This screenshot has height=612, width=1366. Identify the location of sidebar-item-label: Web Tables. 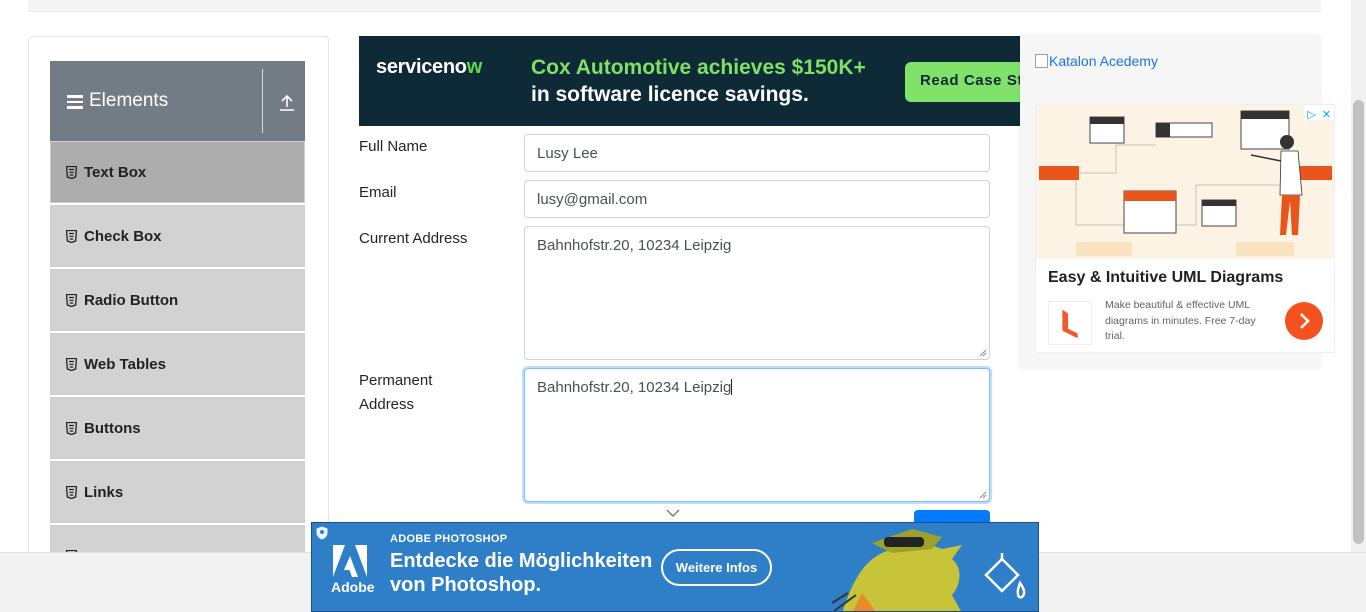
(125, 364).